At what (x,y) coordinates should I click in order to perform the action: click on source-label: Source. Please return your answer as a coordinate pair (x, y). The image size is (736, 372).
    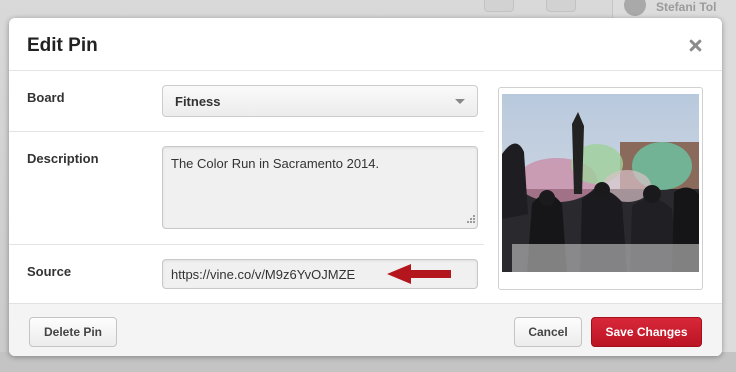
    Looking at the image, I should click on (49, 271).